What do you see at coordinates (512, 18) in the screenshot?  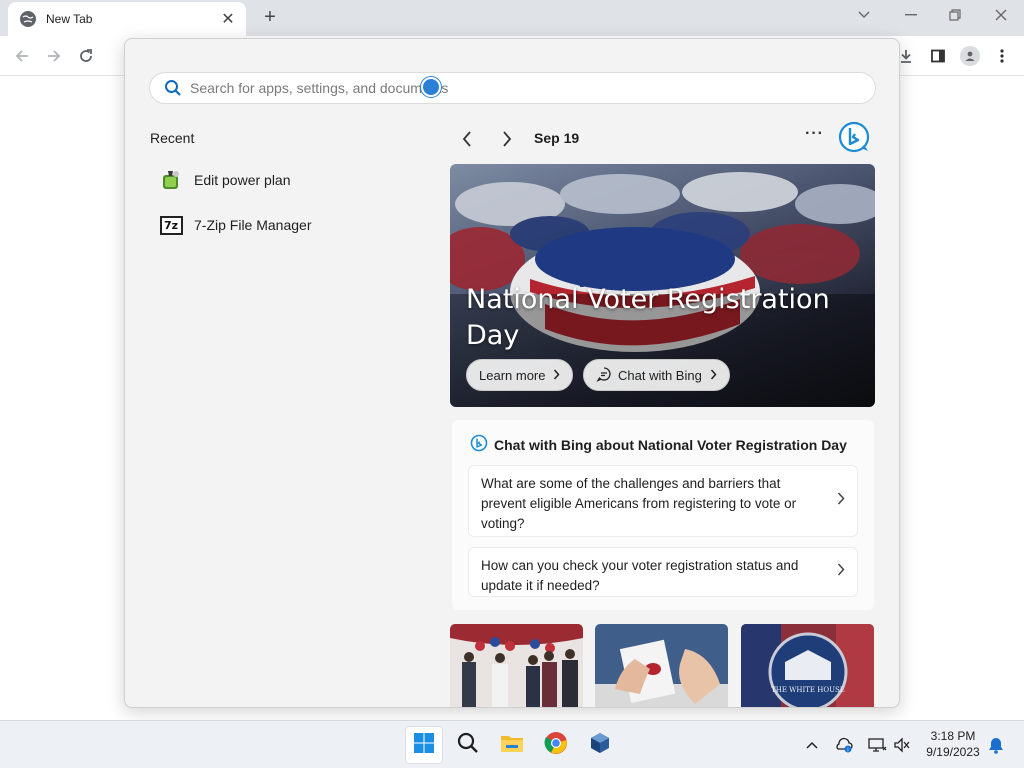 I see `tab-strip: New Tab ✕ +` at bounding box center [512, 18].